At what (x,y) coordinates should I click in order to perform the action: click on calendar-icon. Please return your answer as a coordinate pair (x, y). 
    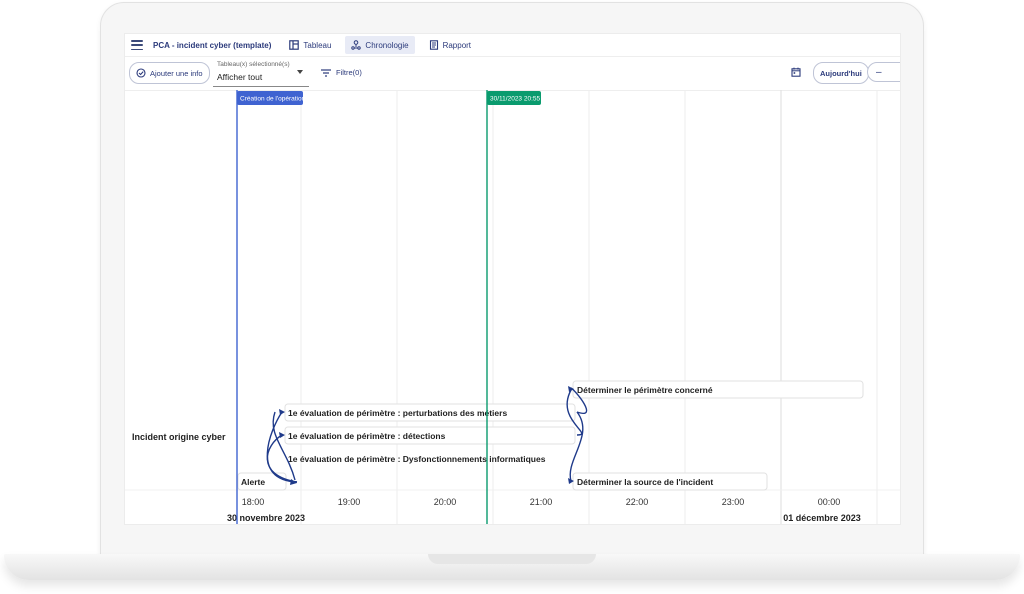
    Looking at the image, I should click on (796, 72).